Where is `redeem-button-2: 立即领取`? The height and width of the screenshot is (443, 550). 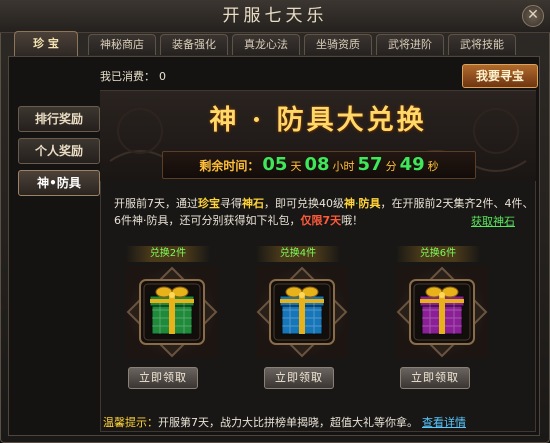 redeem-button-2: 立即领取 is located at coordinates (163, 378).